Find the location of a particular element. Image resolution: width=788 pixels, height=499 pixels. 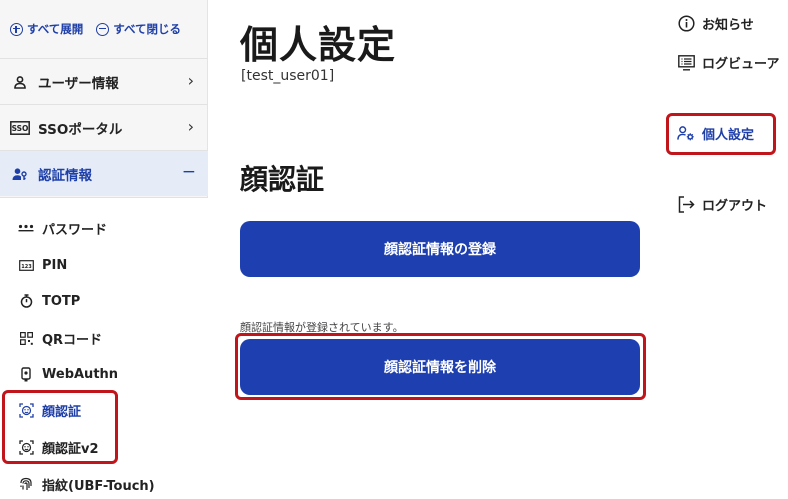

sso-icon: SSO is located at coordinates (20, 127).